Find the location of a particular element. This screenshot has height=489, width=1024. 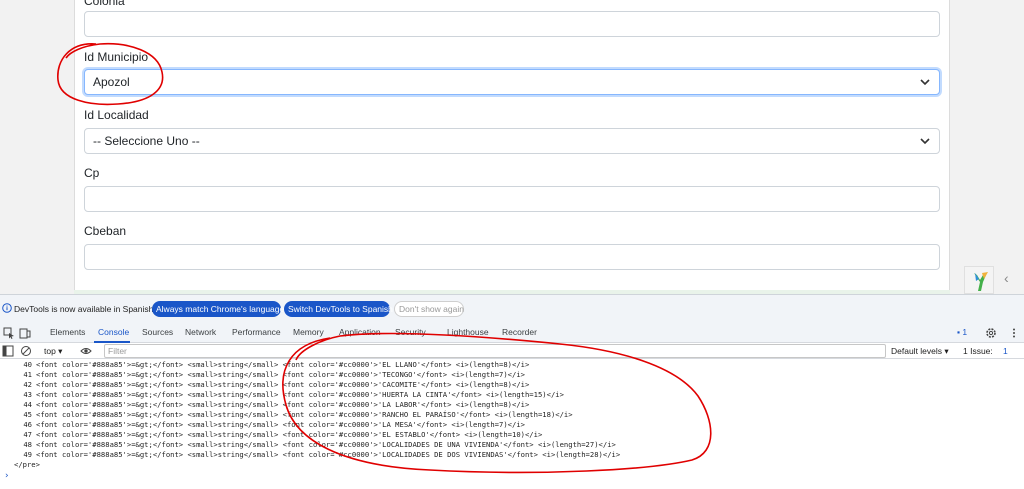

issues-badge-count: 1 is located at coordinates (965, 332).